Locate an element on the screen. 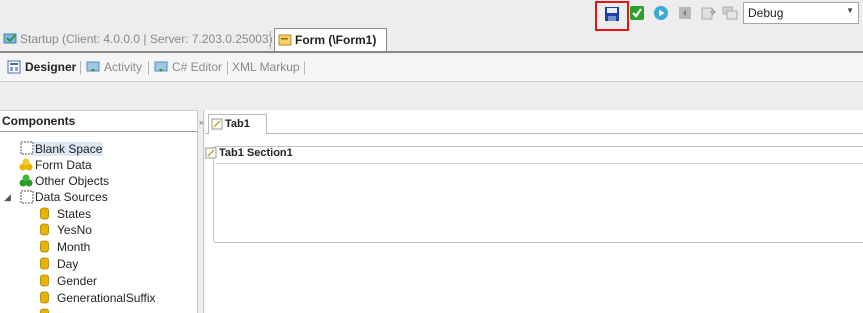  tree-item-label: Data Sources is located at coordinates (71, 197).